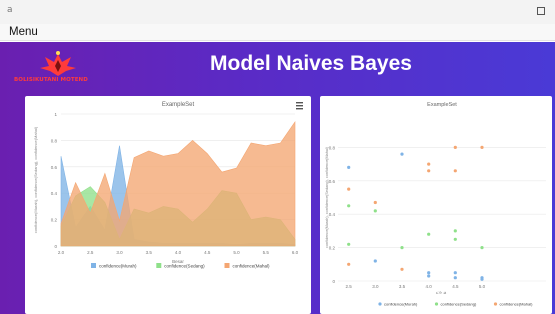  I want to click on x-tick-label: 3.0, so click(119, 252).